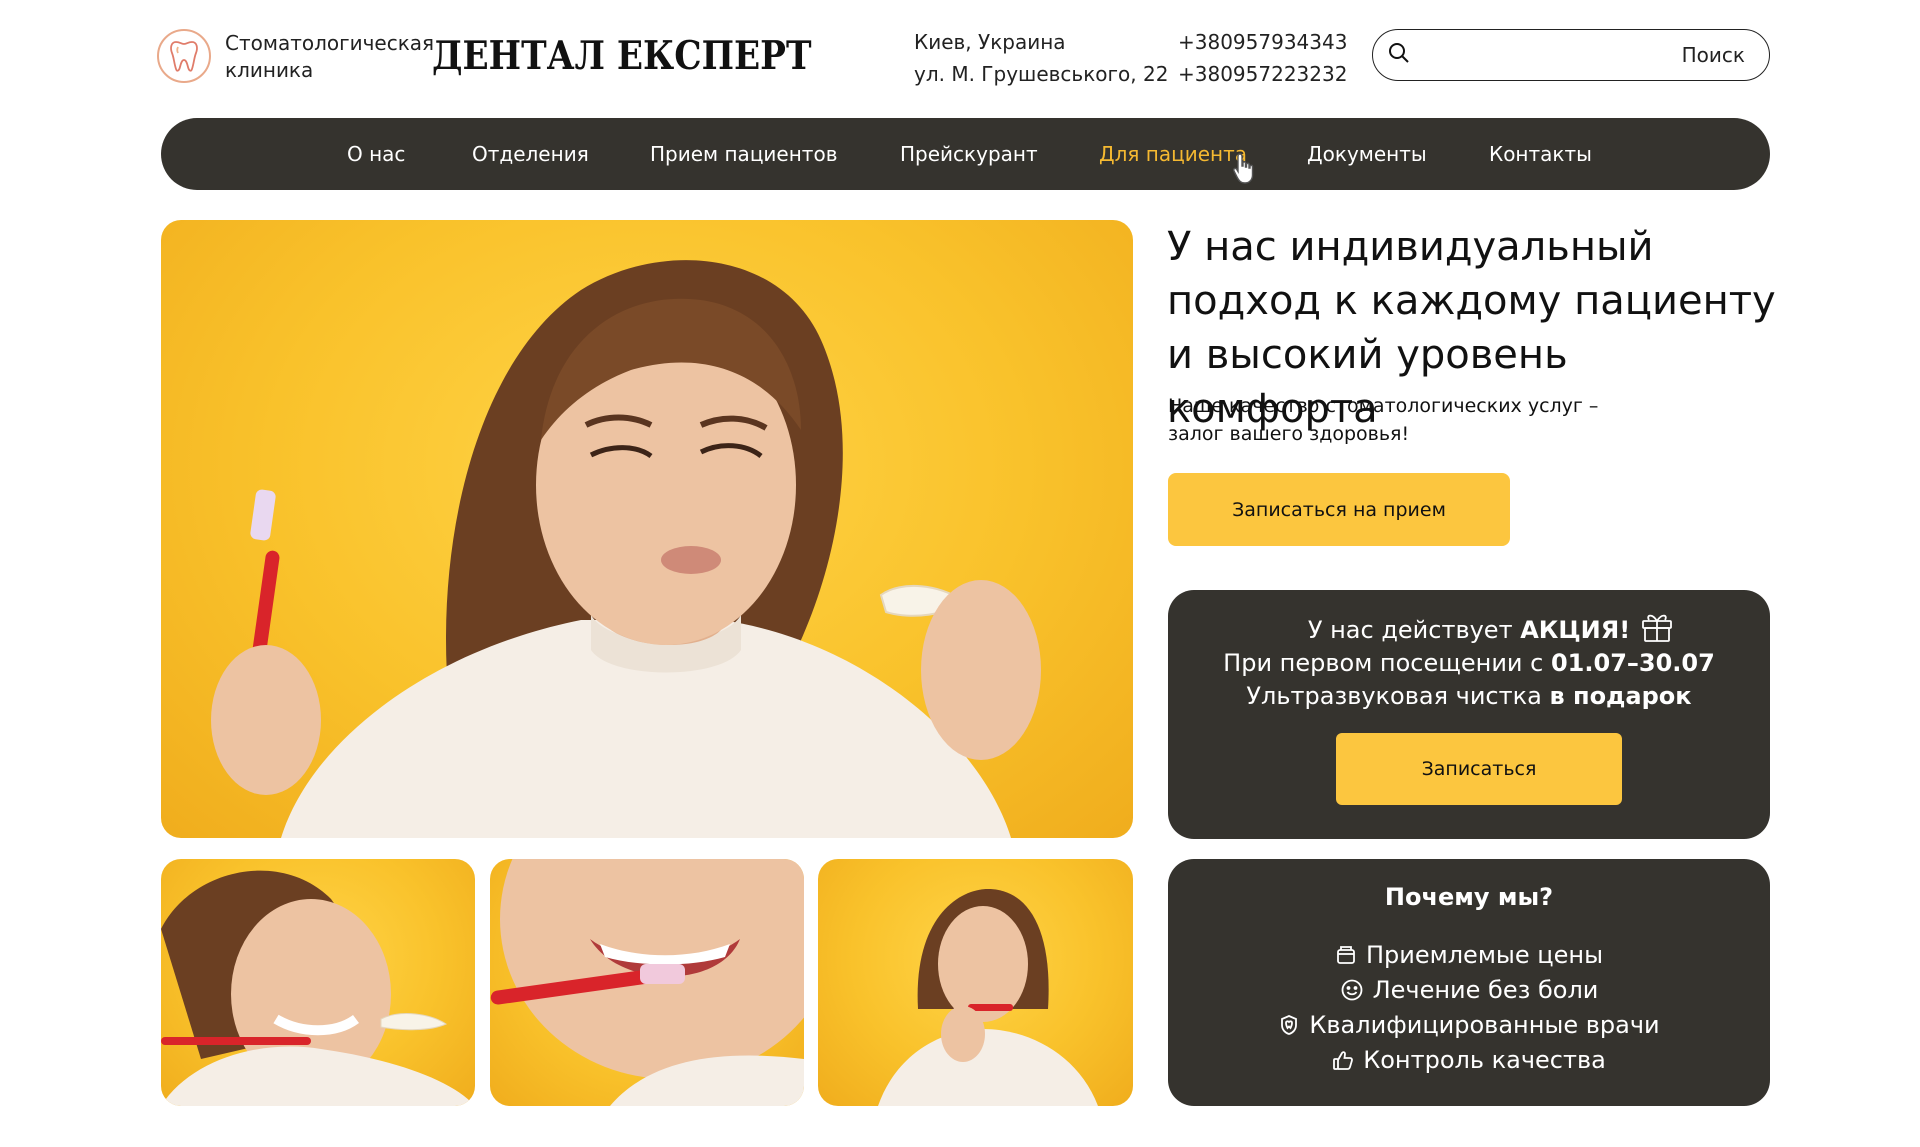 This screenshot has width=1920, height=1147. Describe the element at coordinates (269, 70) in the screenshot. I see `logo-subtitle-line2: клиника` at that location.